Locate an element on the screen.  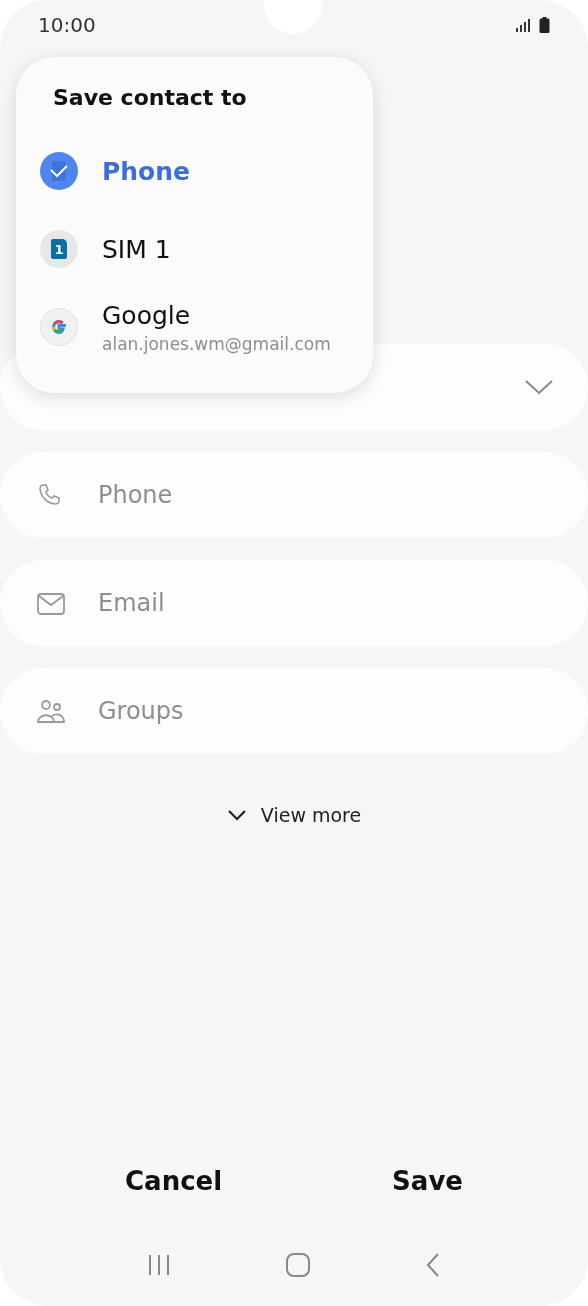
field-placeholder: Phone is located at coordinates (135, 495).